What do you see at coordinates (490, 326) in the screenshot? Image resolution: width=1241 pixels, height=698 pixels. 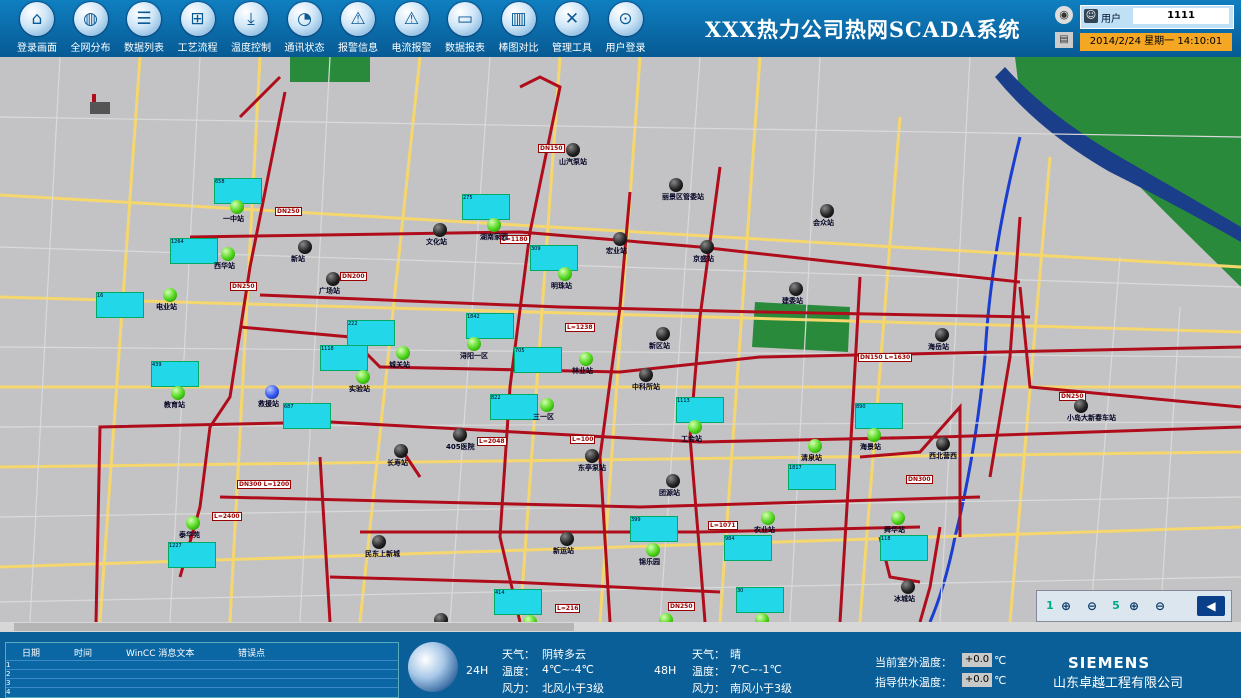 I see `station-data-panel: 1842` at bounding box center [490, 326].